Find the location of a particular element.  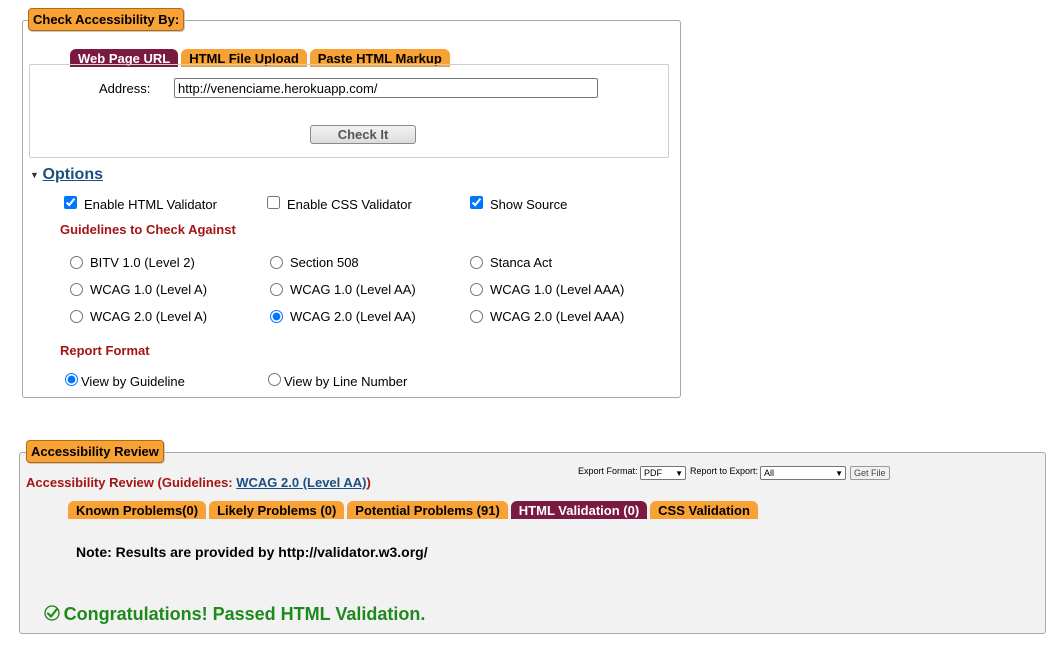

guideline-link: WCAG 2.0 (Level AA) is located at coordinates (301, 482).